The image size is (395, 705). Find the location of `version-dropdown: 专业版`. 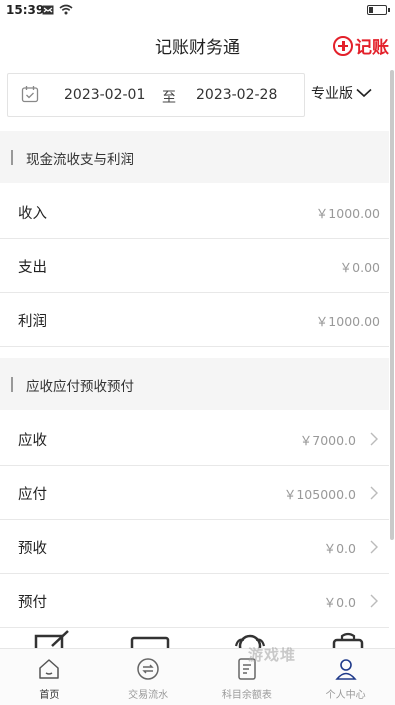

version-dropdown: 专业版 is located at coordinates (341, 93).